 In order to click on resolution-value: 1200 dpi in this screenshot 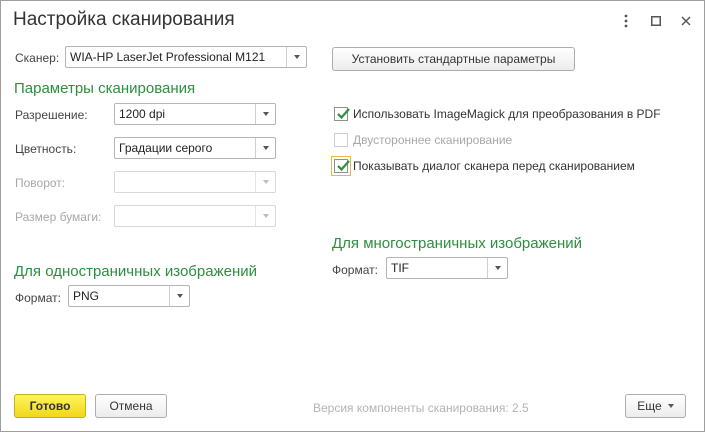, I will do `click(142, 114)`.